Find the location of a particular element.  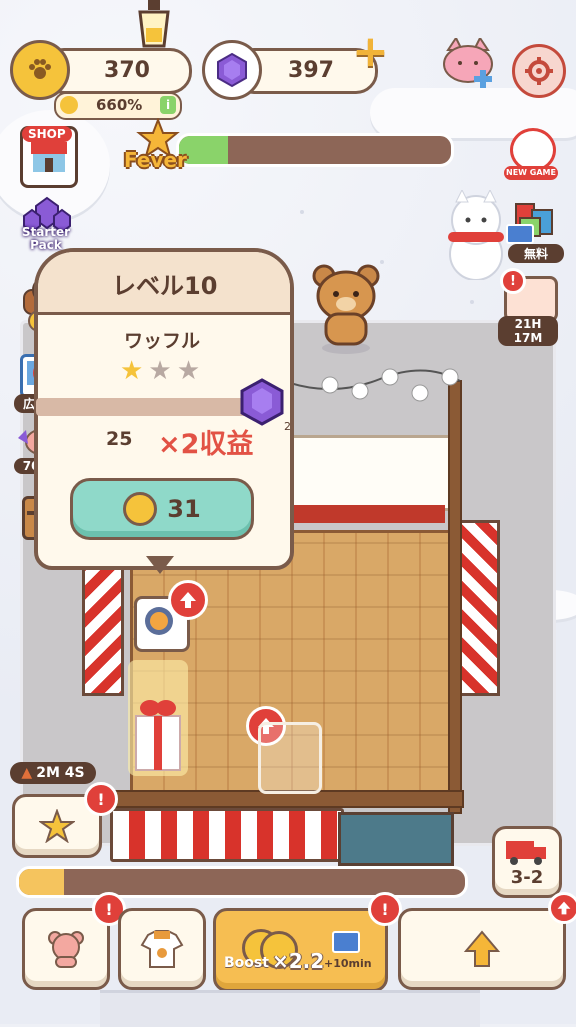

starter-pack-button: Starter Pack is located at coordinates (47, 226).